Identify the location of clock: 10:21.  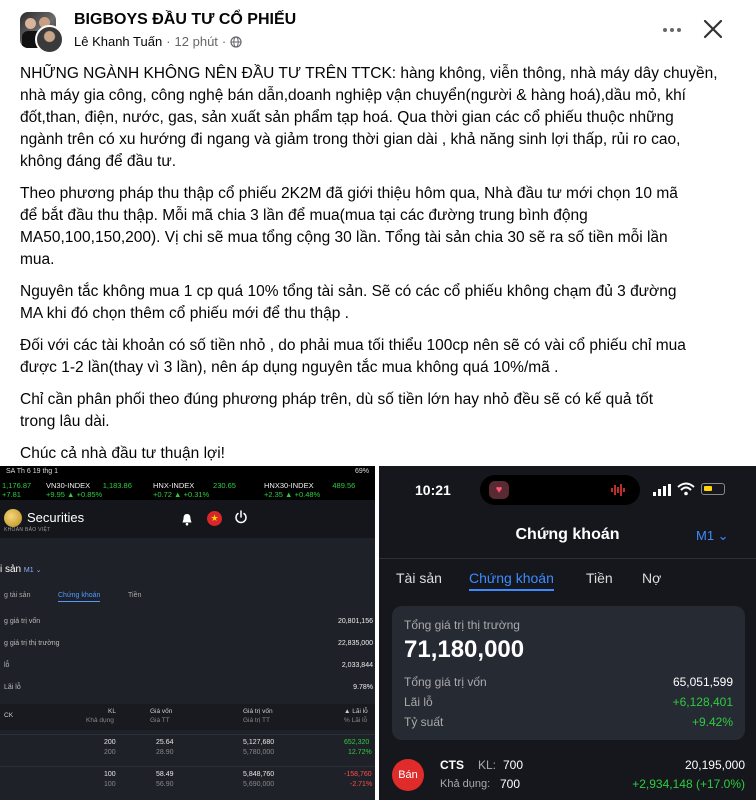
(433, 490).